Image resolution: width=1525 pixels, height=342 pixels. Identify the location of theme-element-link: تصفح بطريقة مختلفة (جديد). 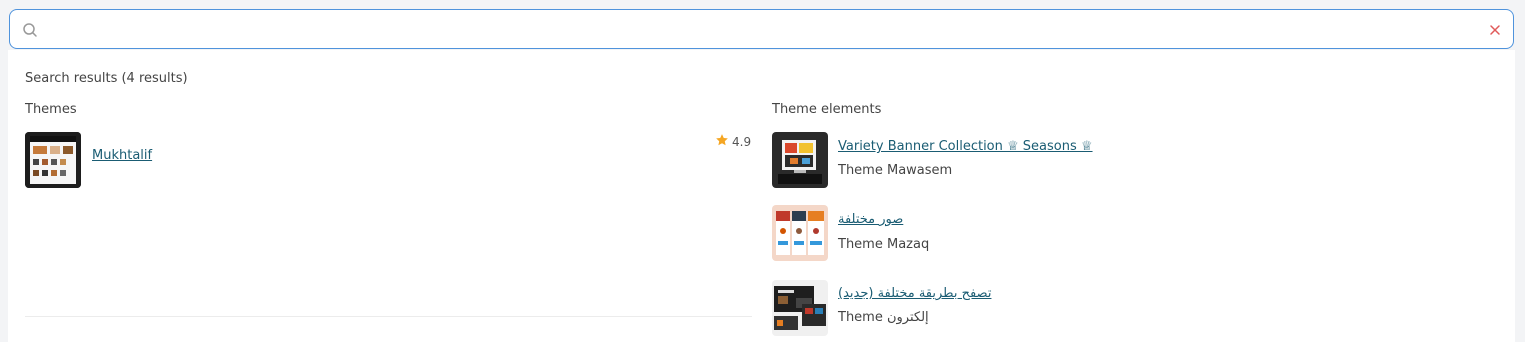
(914, 293).